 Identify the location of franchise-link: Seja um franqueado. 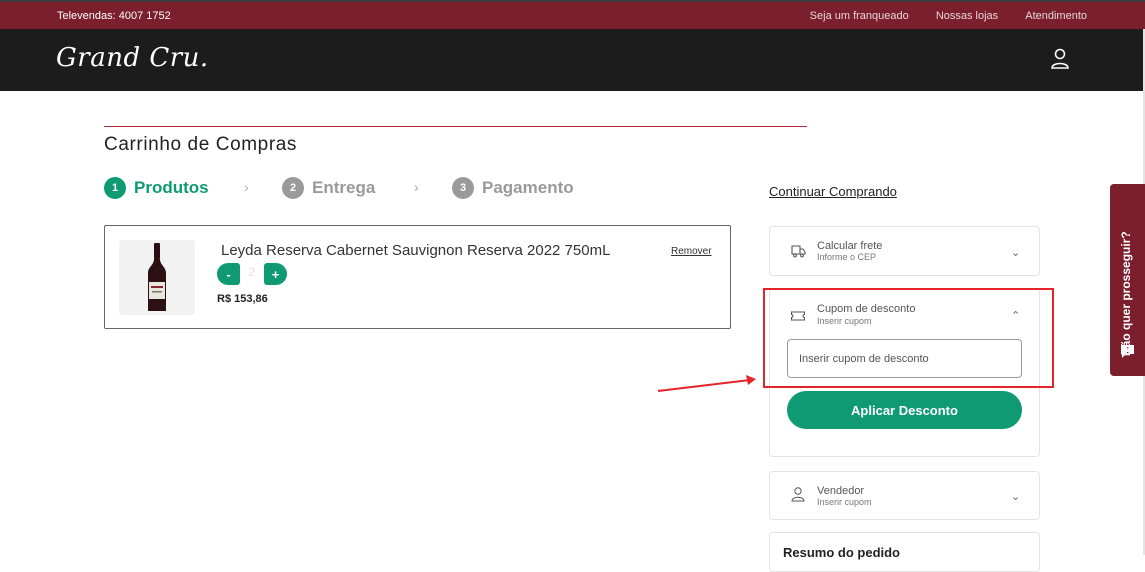
(859, 16).